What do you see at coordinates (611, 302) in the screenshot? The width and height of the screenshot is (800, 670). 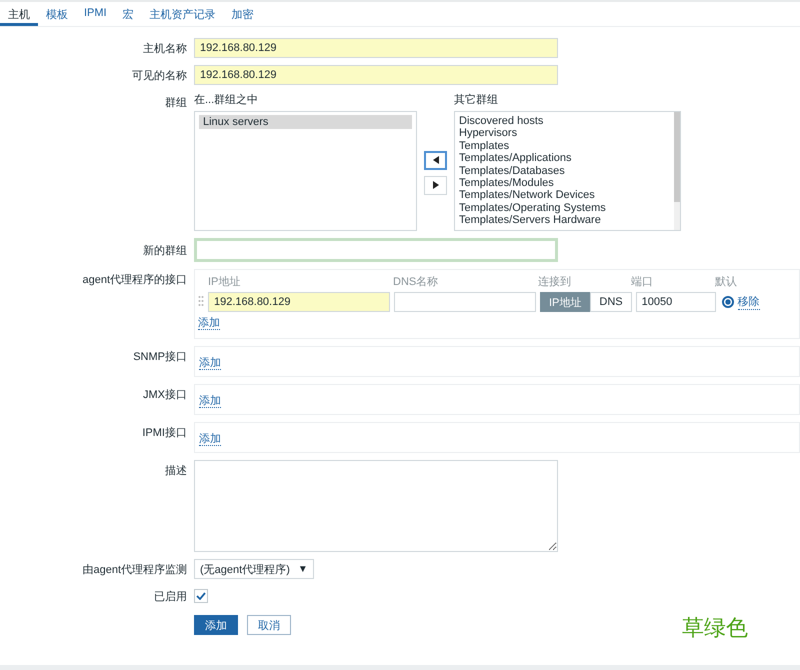 I see `toggle-button: DNS` at bounding box center [611, 302].